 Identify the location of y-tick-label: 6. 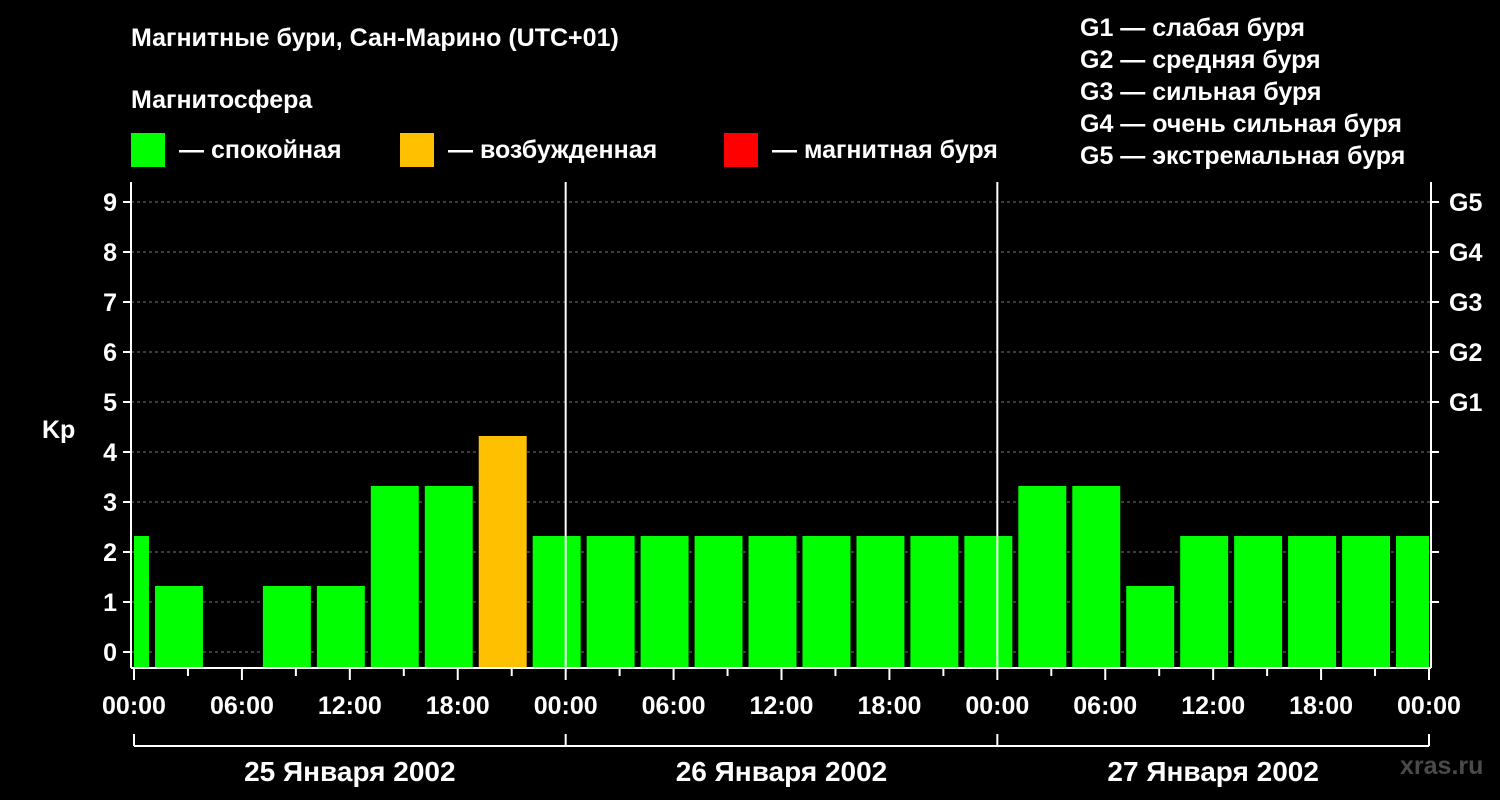
(110, 353).